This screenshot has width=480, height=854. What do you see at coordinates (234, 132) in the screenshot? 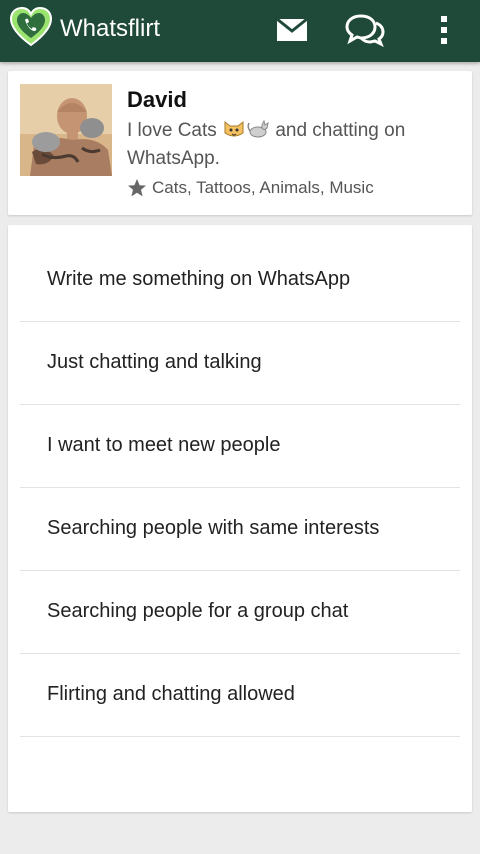
I see `cat-face-emoji-icon` at bounding box center [234, 132].